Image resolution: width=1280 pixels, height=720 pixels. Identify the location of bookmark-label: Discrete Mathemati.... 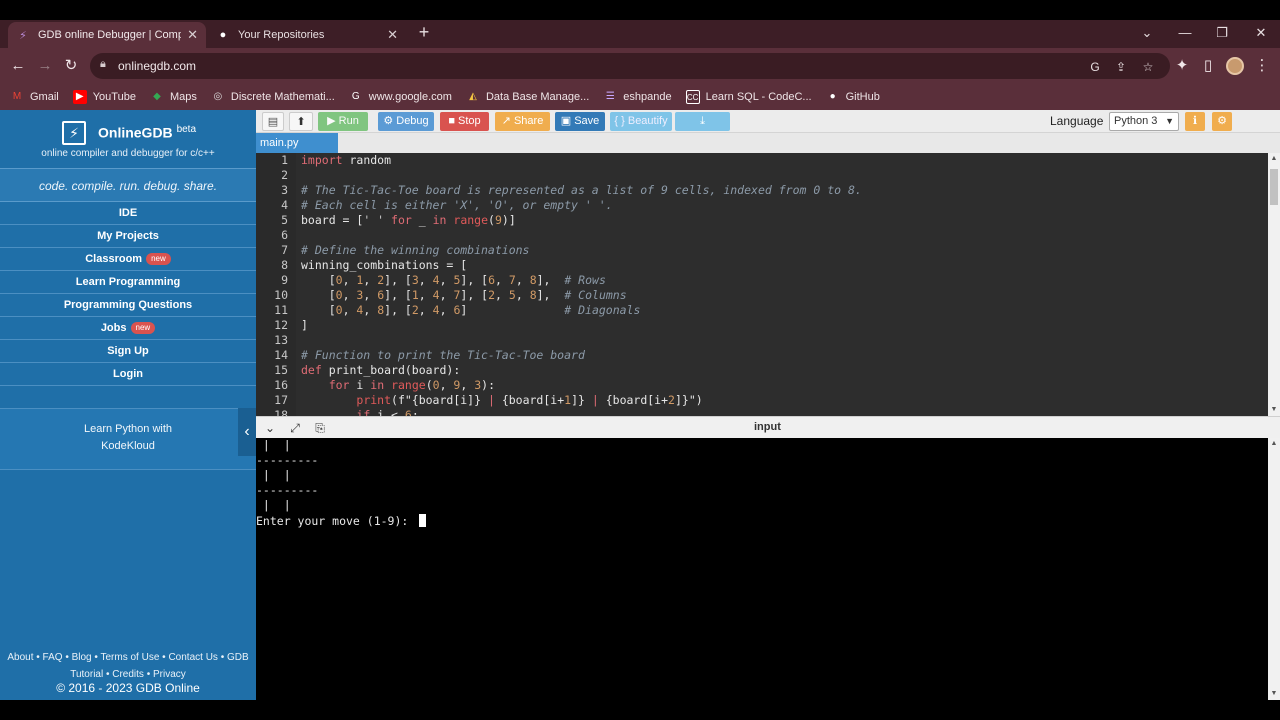
(282, 97).